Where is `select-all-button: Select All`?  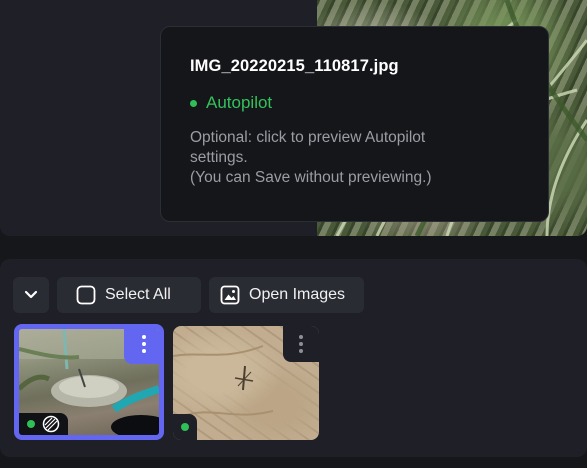
select-all-button: Select All is located at coordinates (129, 295).